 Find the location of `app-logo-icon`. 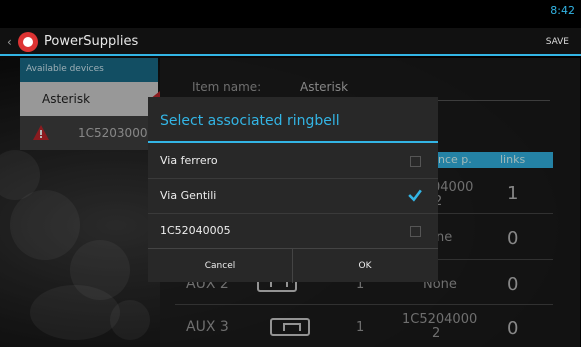

app-logo-icon is located at coordinates (28, 42).